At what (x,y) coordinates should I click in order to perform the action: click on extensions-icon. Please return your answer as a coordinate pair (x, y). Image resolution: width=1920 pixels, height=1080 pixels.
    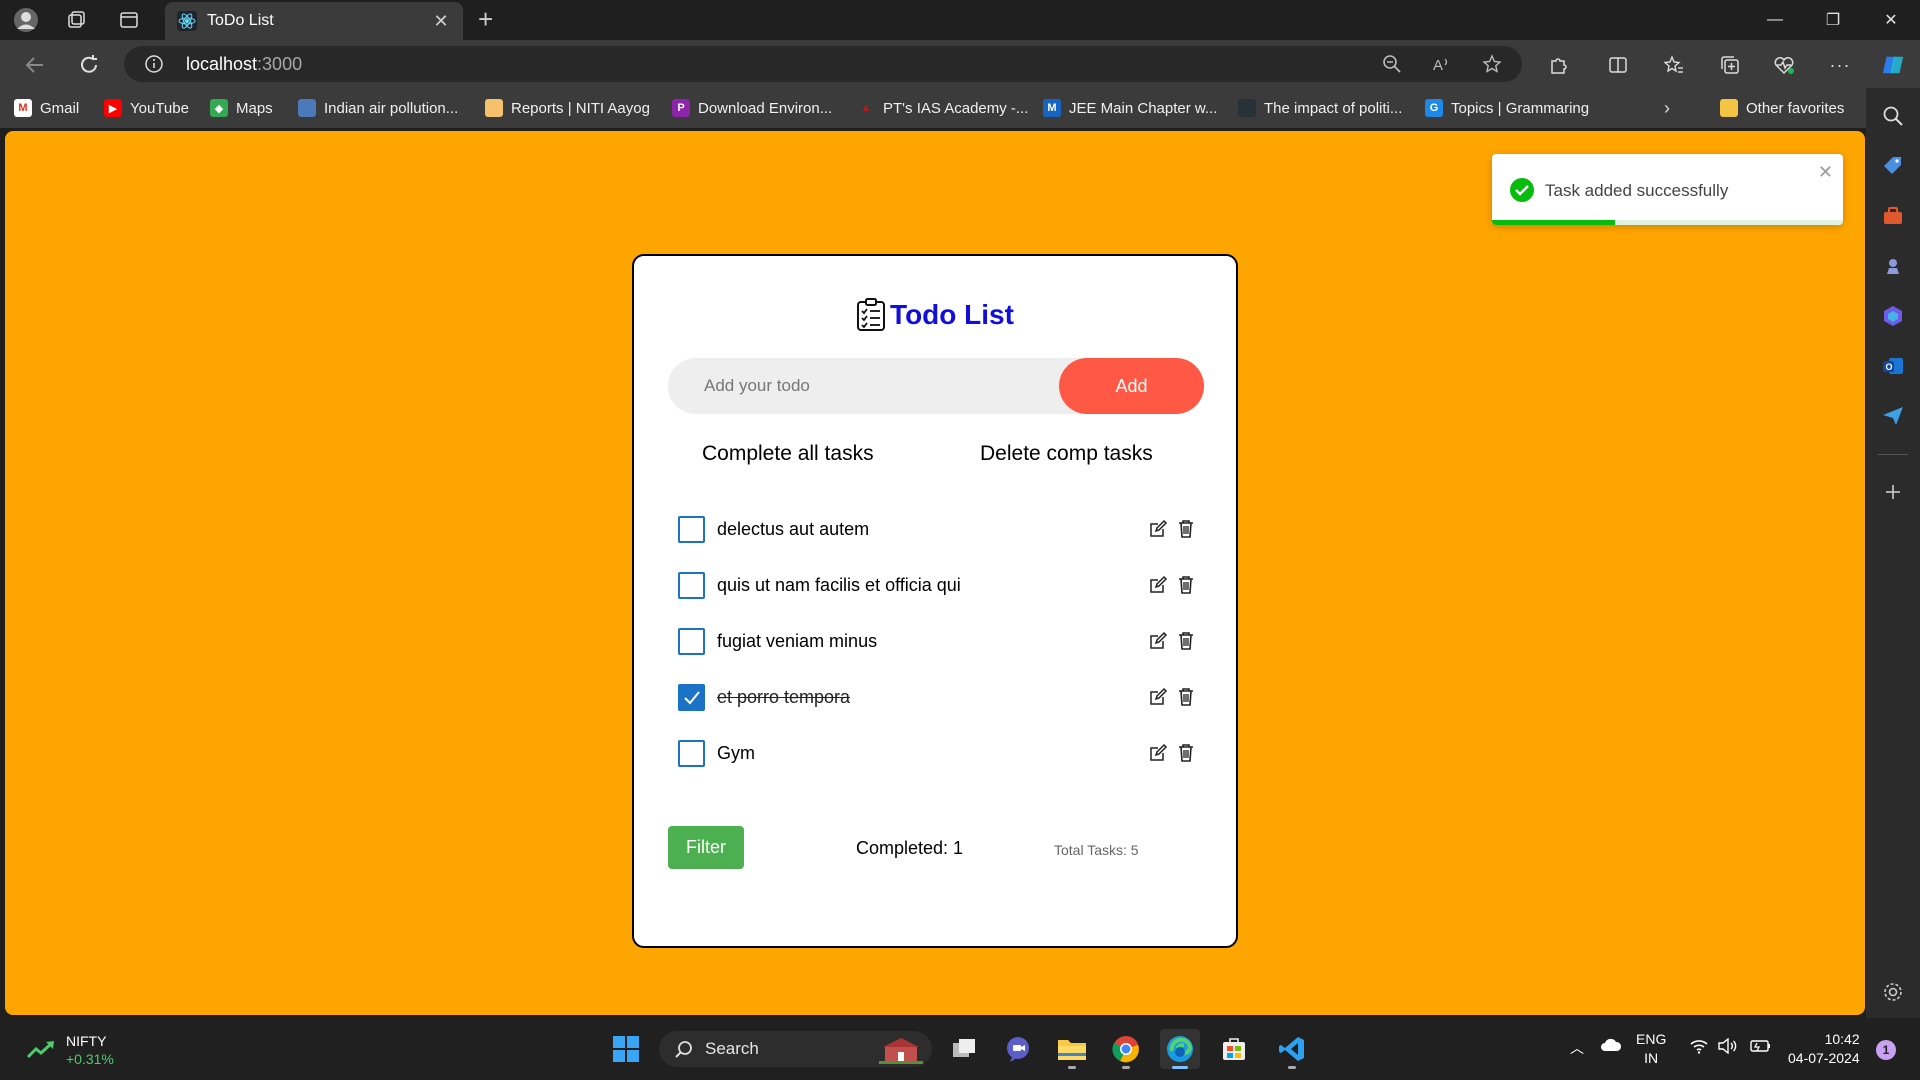
    Looking at the image, I should click on (1558, 65).